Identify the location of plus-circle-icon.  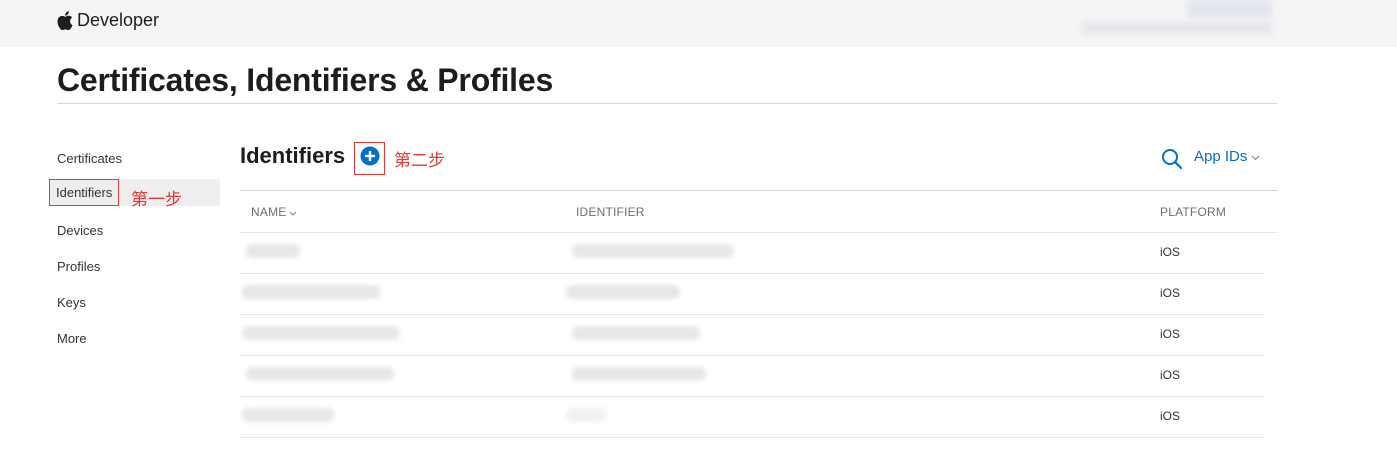
(370, 158).